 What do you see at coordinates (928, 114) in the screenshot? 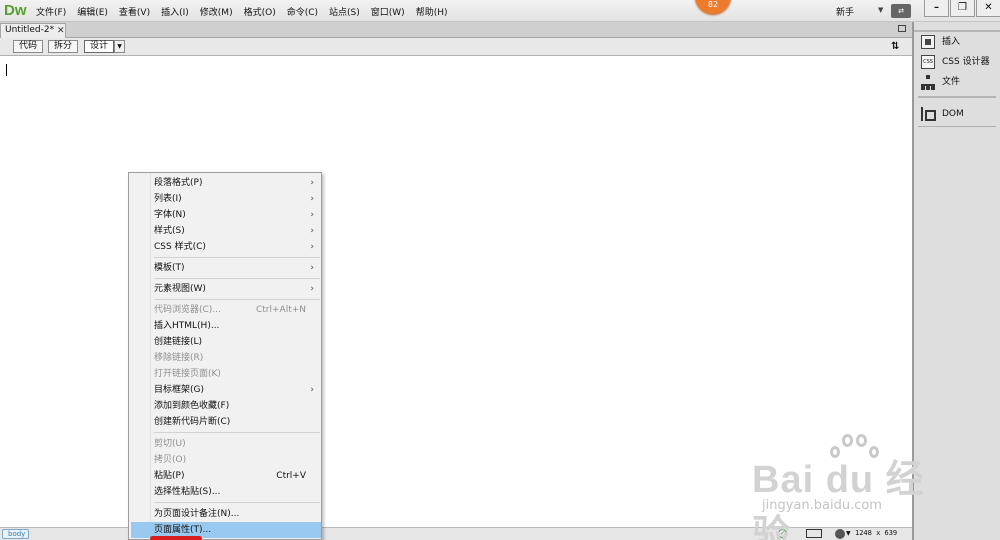
I see `dom-tree-icon` at bounding box center [928, 114].